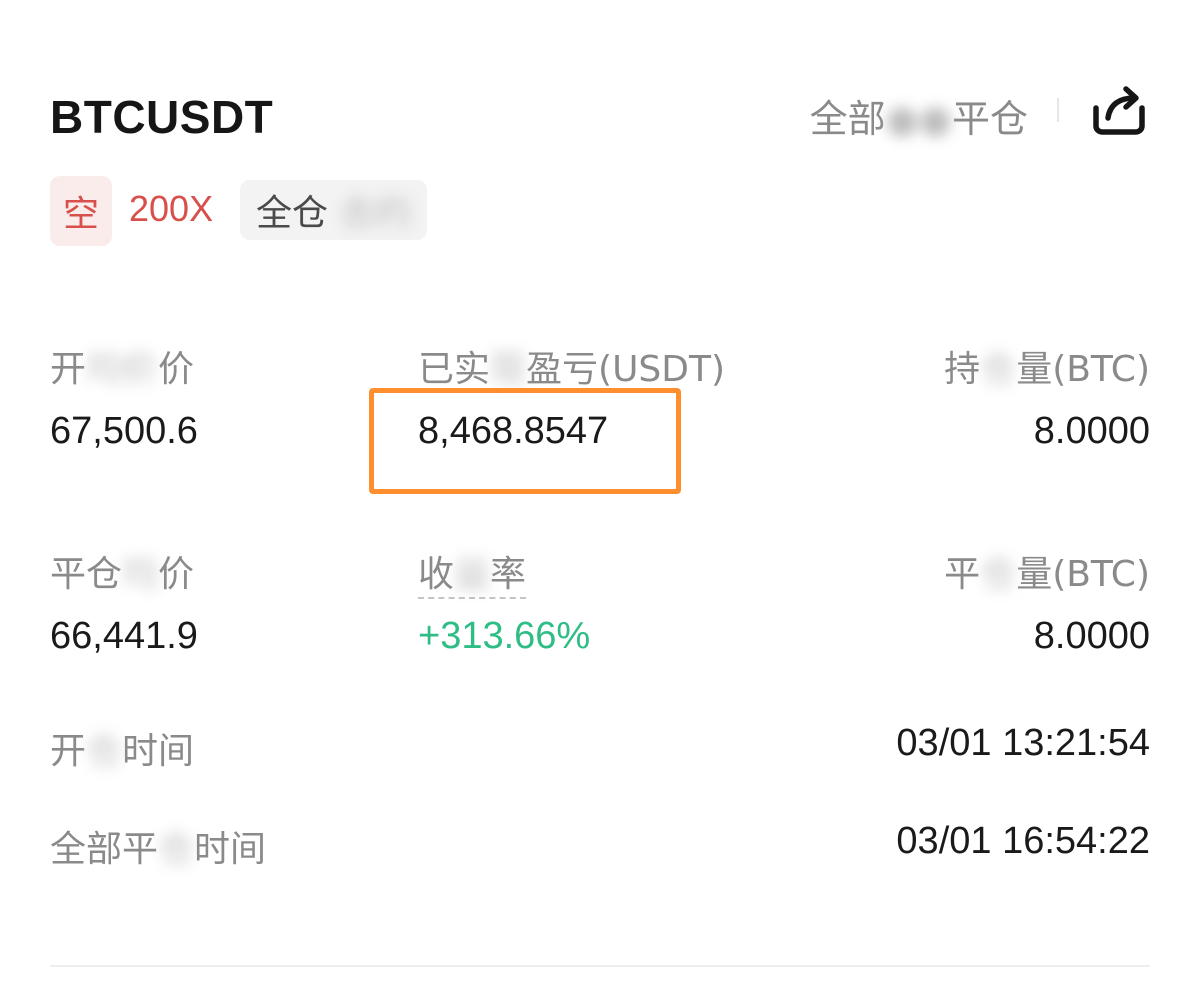 The height and width of the screenshot is (982, 1200). I want to click on full-close-time-label: 全部平仓时间, so click(158, 849).